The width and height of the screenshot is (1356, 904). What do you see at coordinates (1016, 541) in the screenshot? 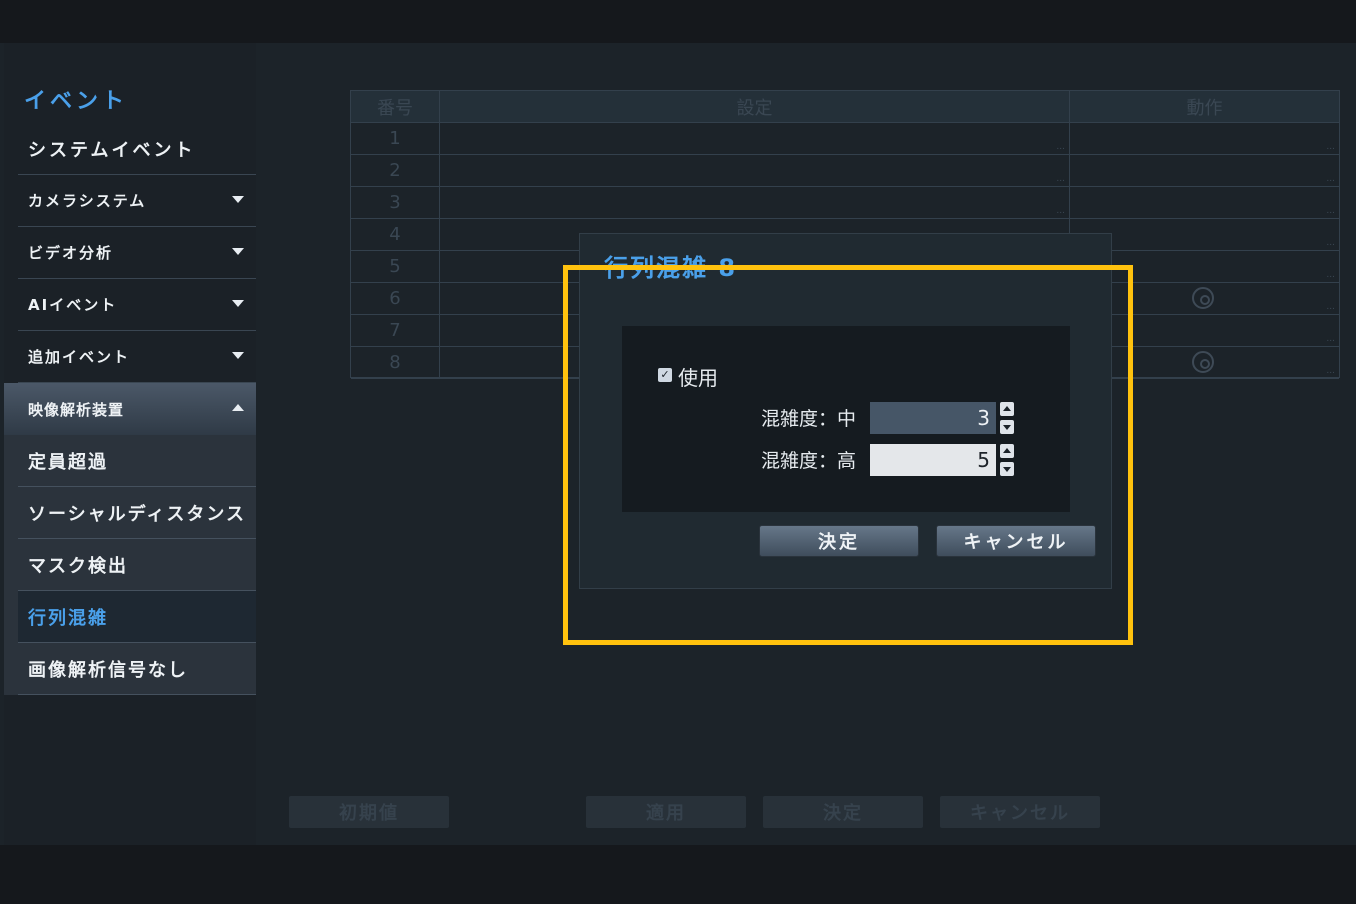
I see `dialog-cancel-button: キャンセル` at bounding box center [1016, 541].